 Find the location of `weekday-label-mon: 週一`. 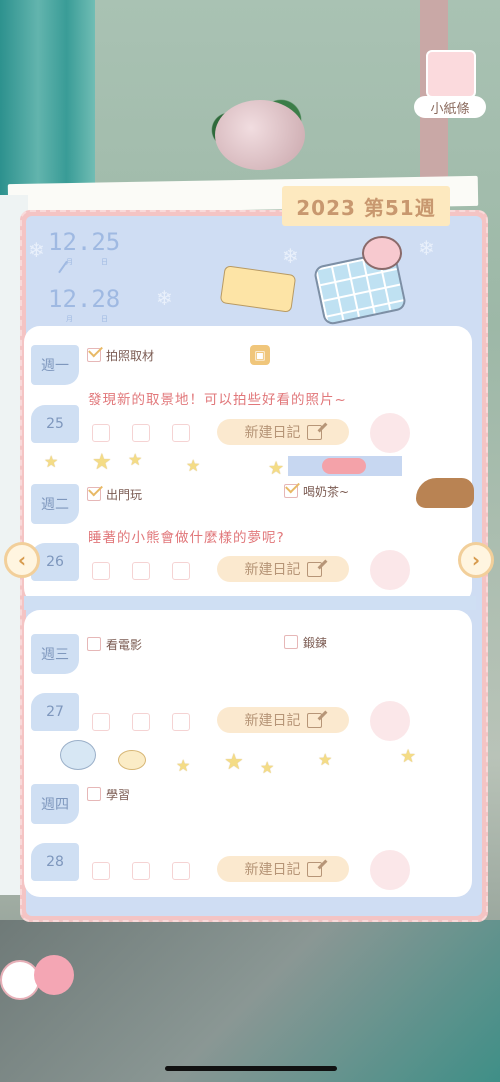

weekday-label-mon: 週一 is located at coordinates (55, 365).